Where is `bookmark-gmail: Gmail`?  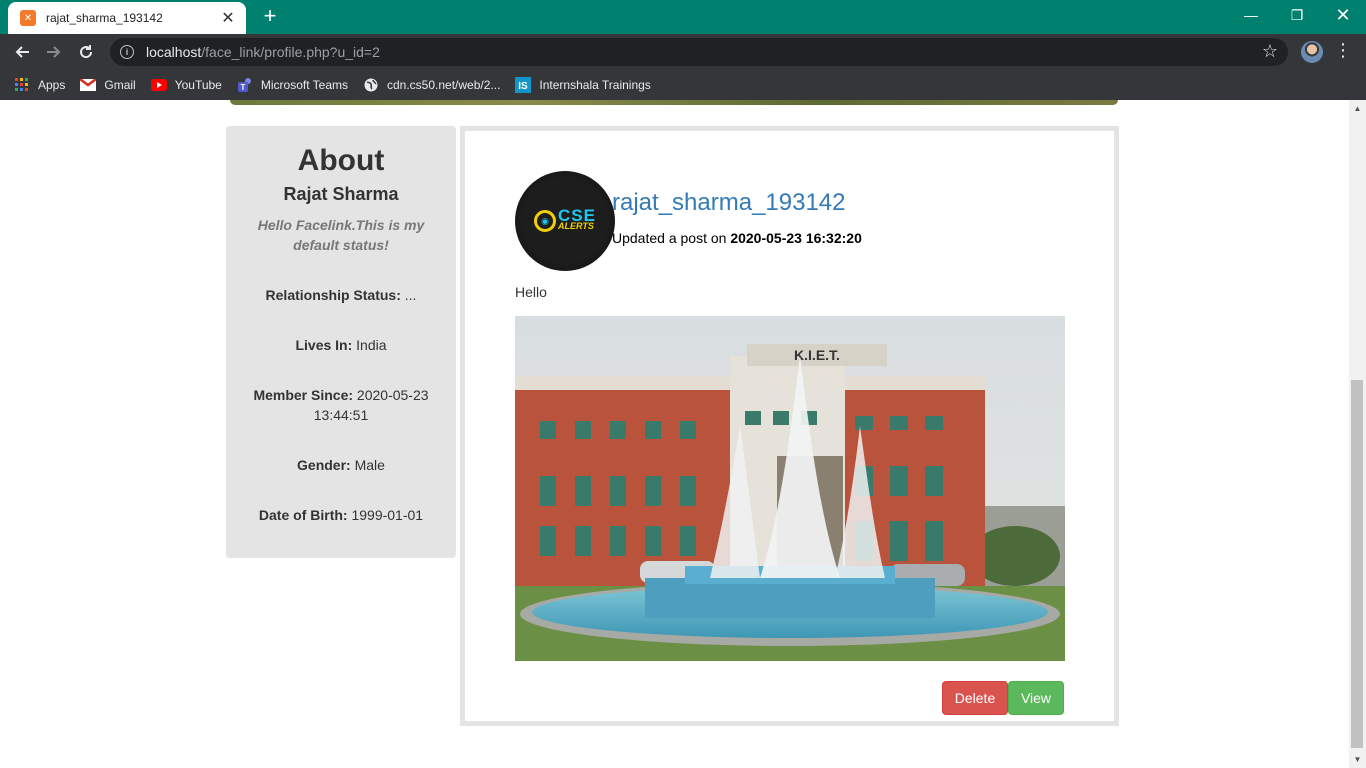 bookmark-gmail: Gmail is located at coordinates (108, 85).